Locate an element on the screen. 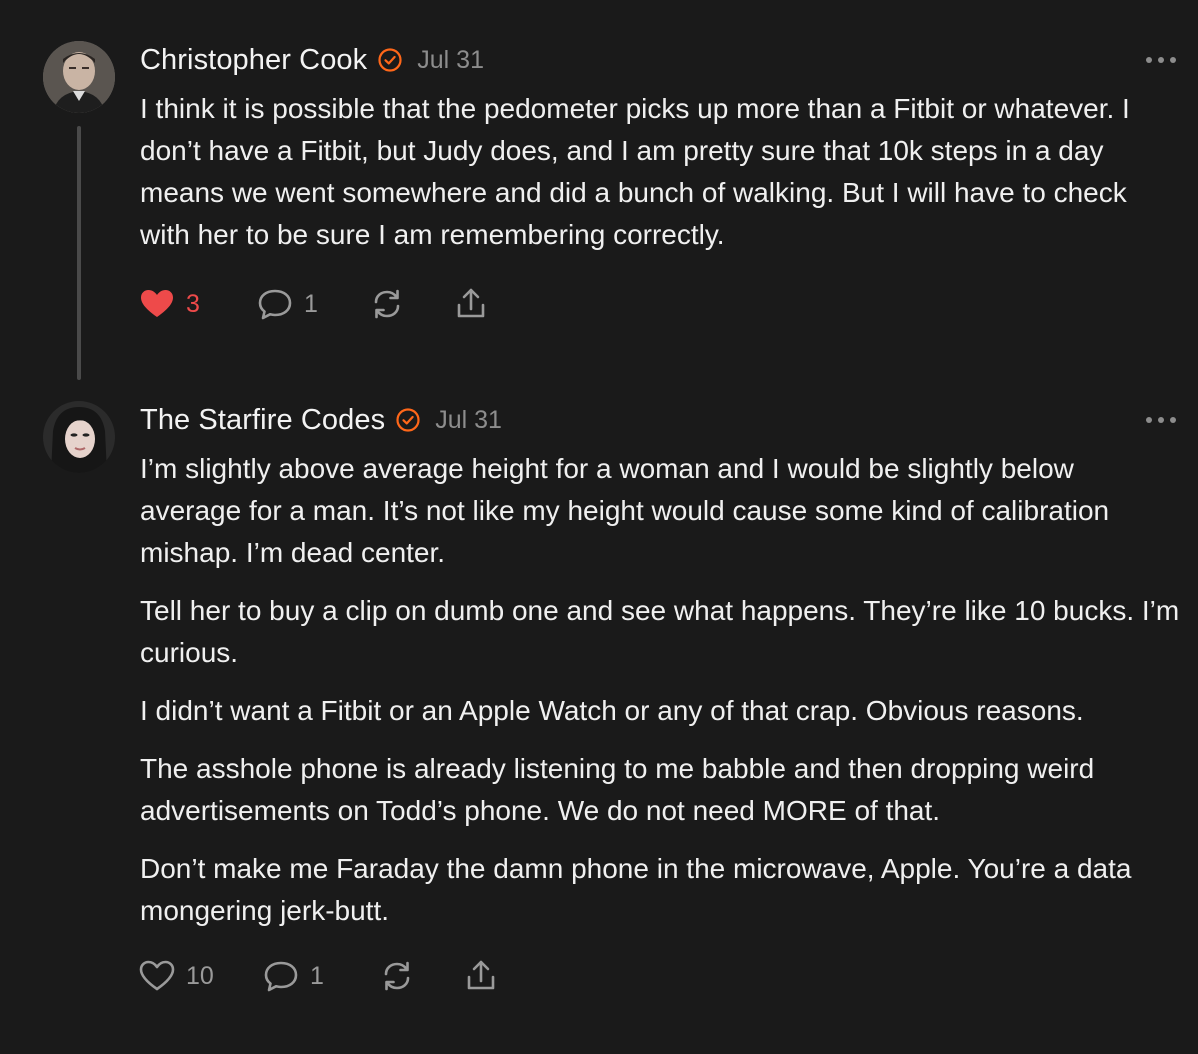 This screenshot has height=1054, width=1198. comment-actions: 3 1 is located at coordinates (314, 304).